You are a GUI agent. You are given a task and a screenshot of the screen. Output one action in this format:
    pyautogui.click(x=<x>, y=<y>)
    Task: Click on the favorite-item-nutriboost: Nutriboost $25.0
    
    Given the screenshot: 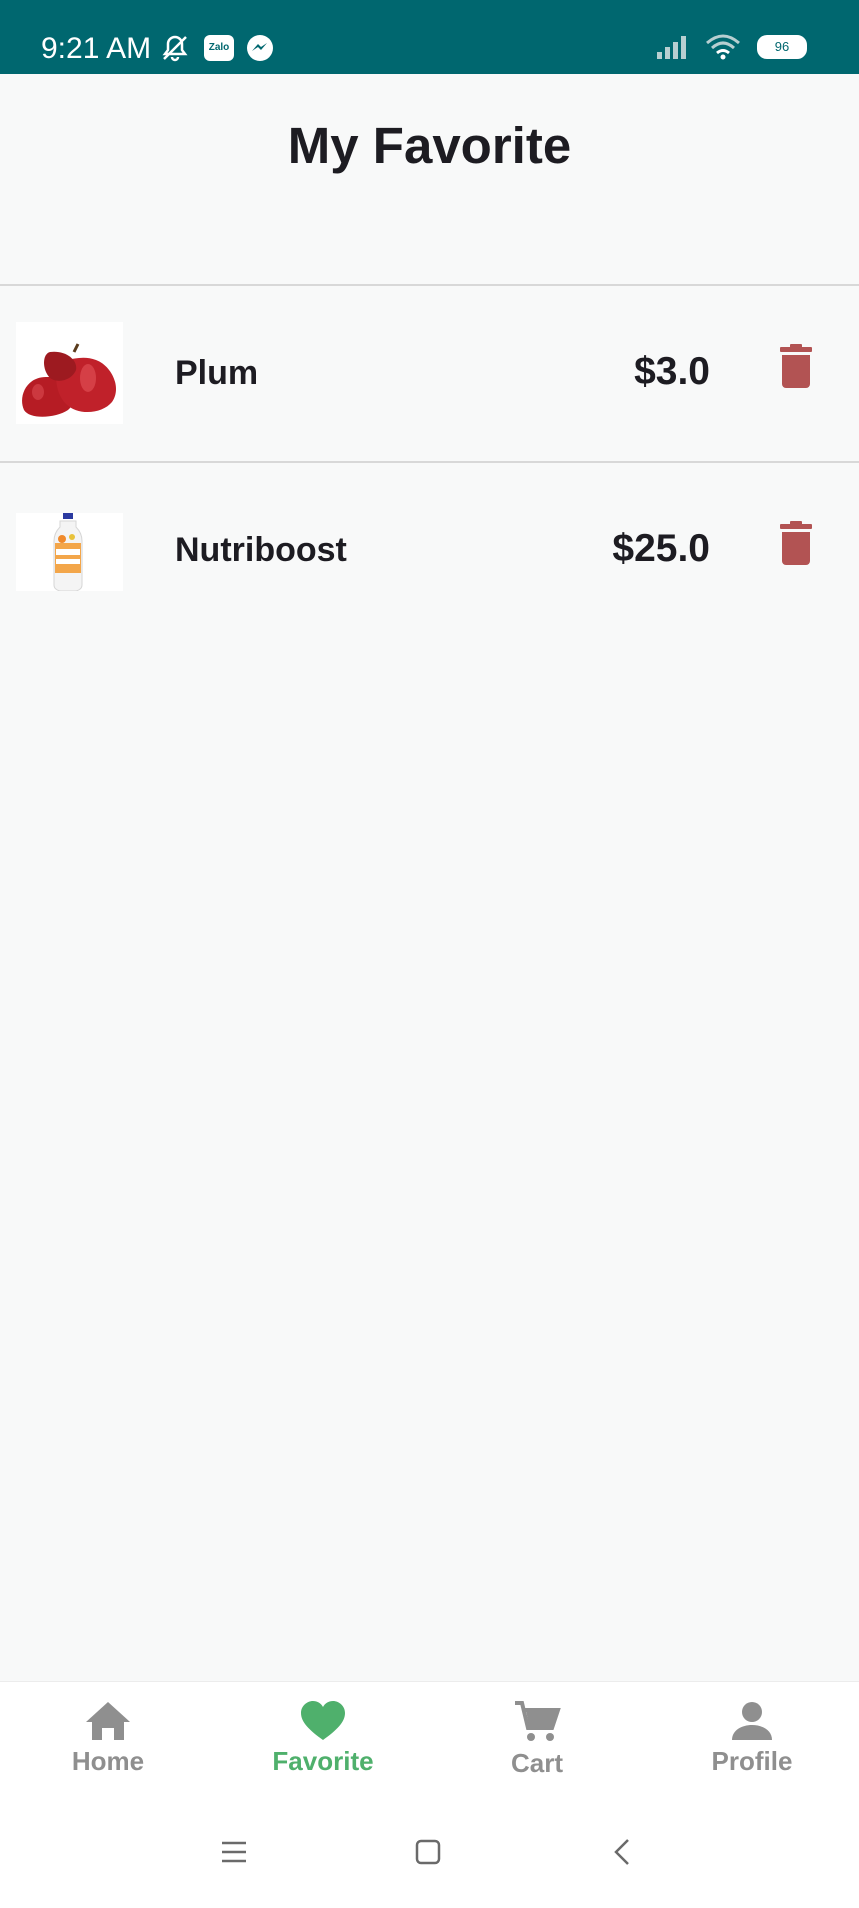 What is the action you would take?
    pyautogui.click(x=429, y=550)
    